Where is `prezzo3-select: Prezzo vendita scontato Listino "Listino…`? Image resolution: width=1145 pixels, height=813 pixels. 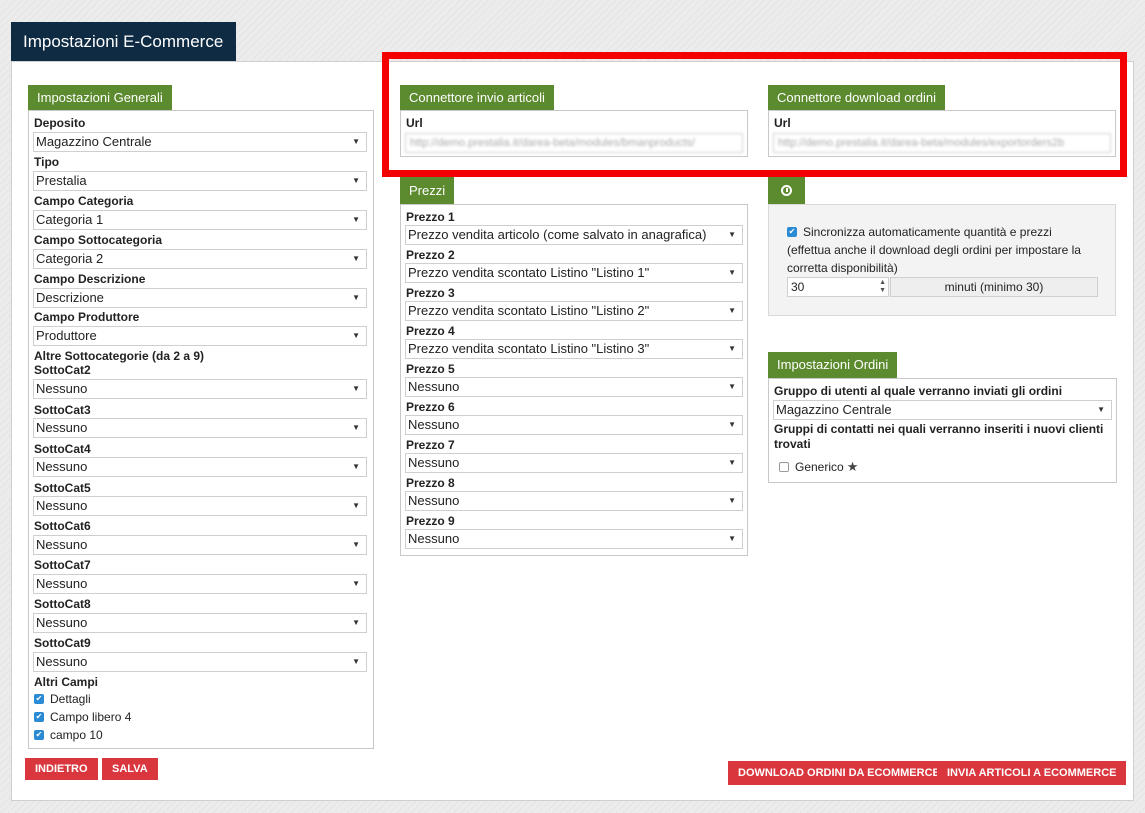
prezzo3-select: Prezzo vendita scontato Listino "Listino… is located at coordinates (574, 311).